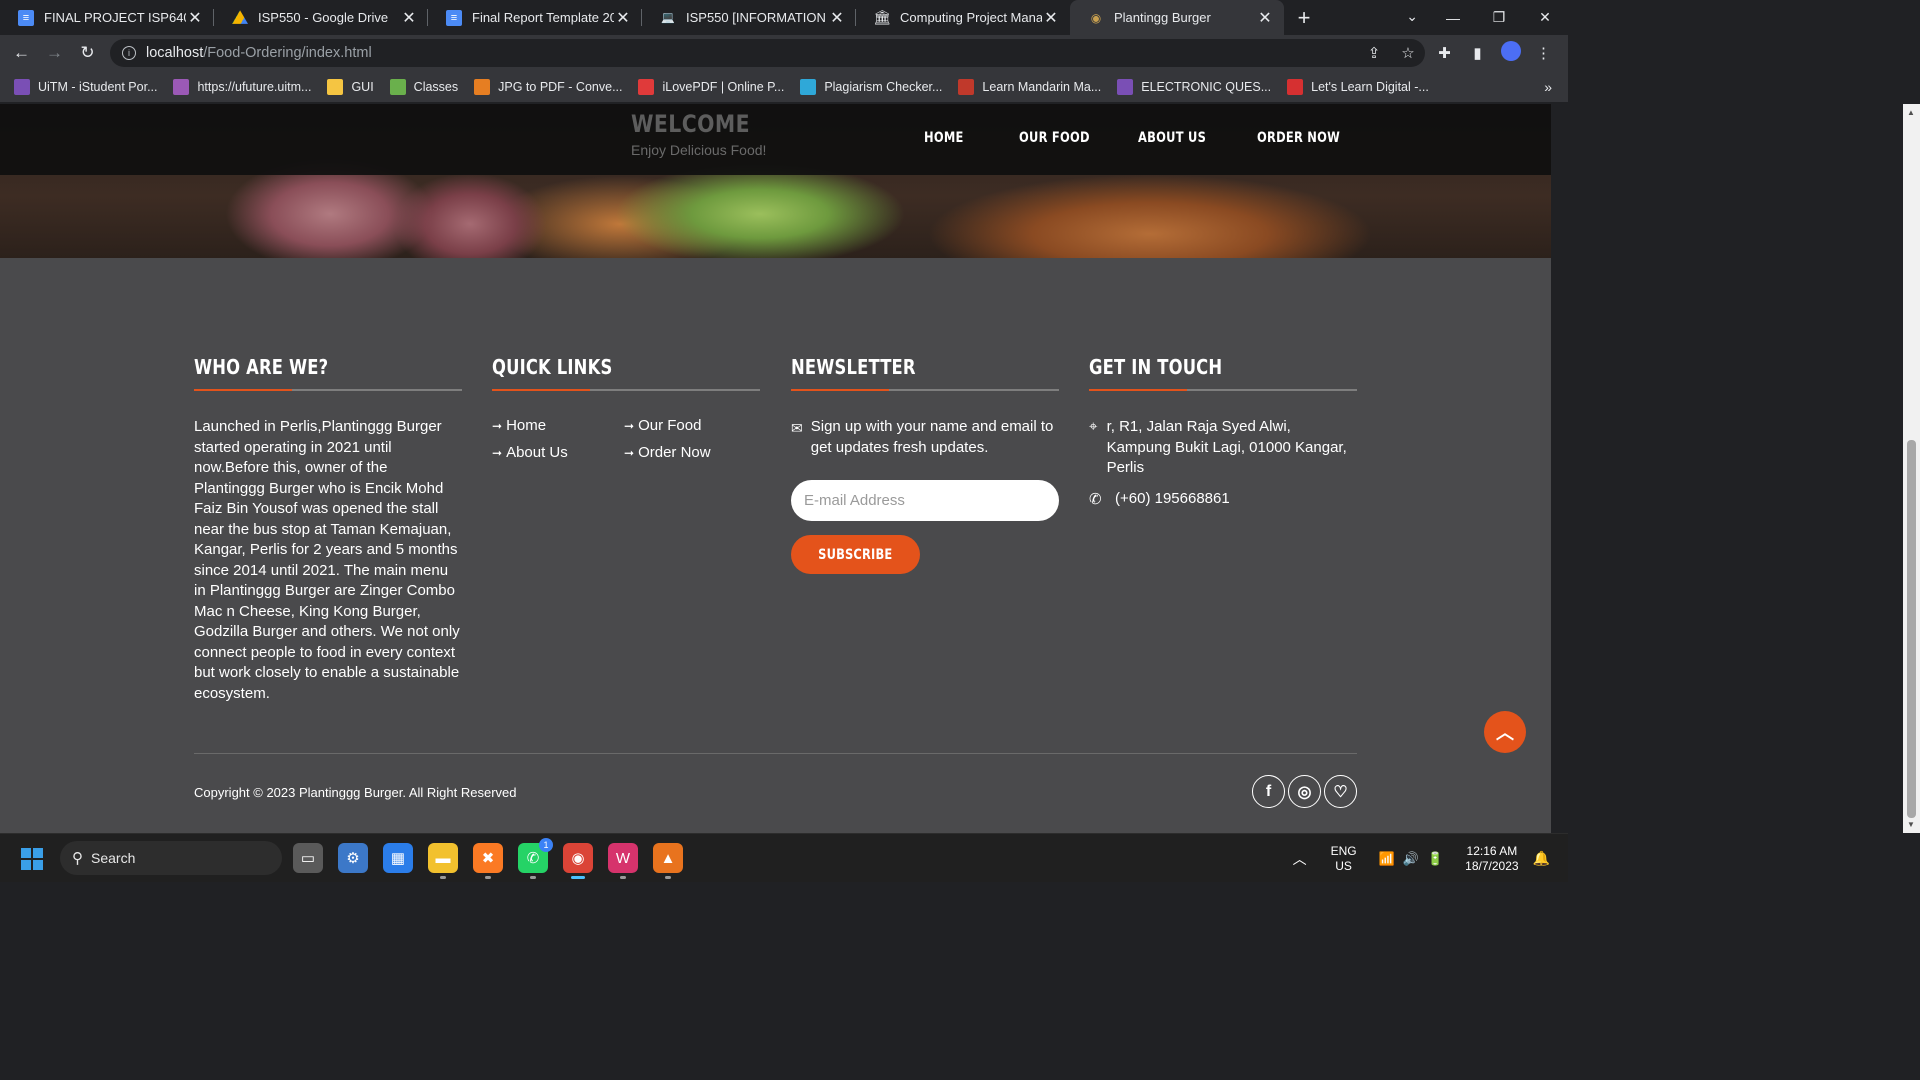 This screenshot has width=1920, height=1080. I want to click on chevron-up-icon: ︿, so click(1300, 859).